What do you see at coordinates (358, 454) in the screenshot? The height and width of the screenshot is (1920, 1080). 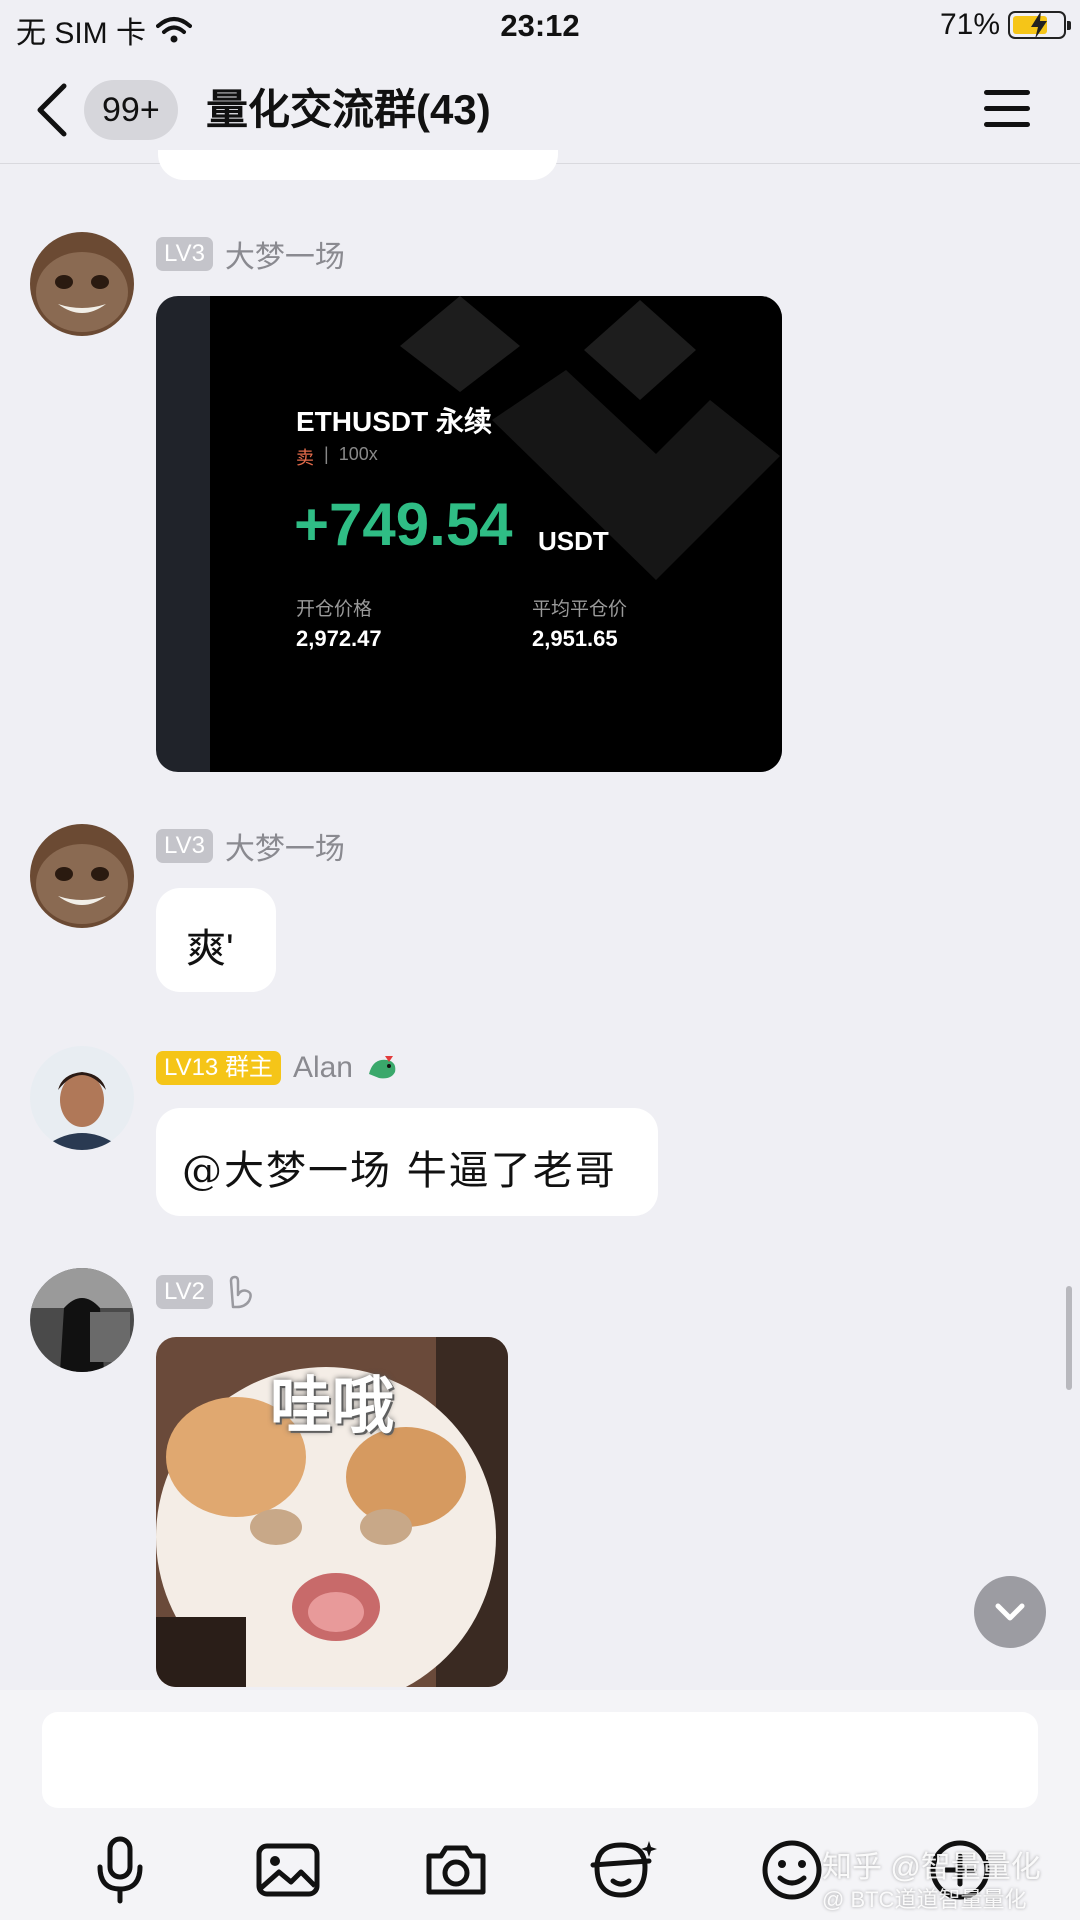 I see `leverage: 100x` at bounding box center [358, 454].